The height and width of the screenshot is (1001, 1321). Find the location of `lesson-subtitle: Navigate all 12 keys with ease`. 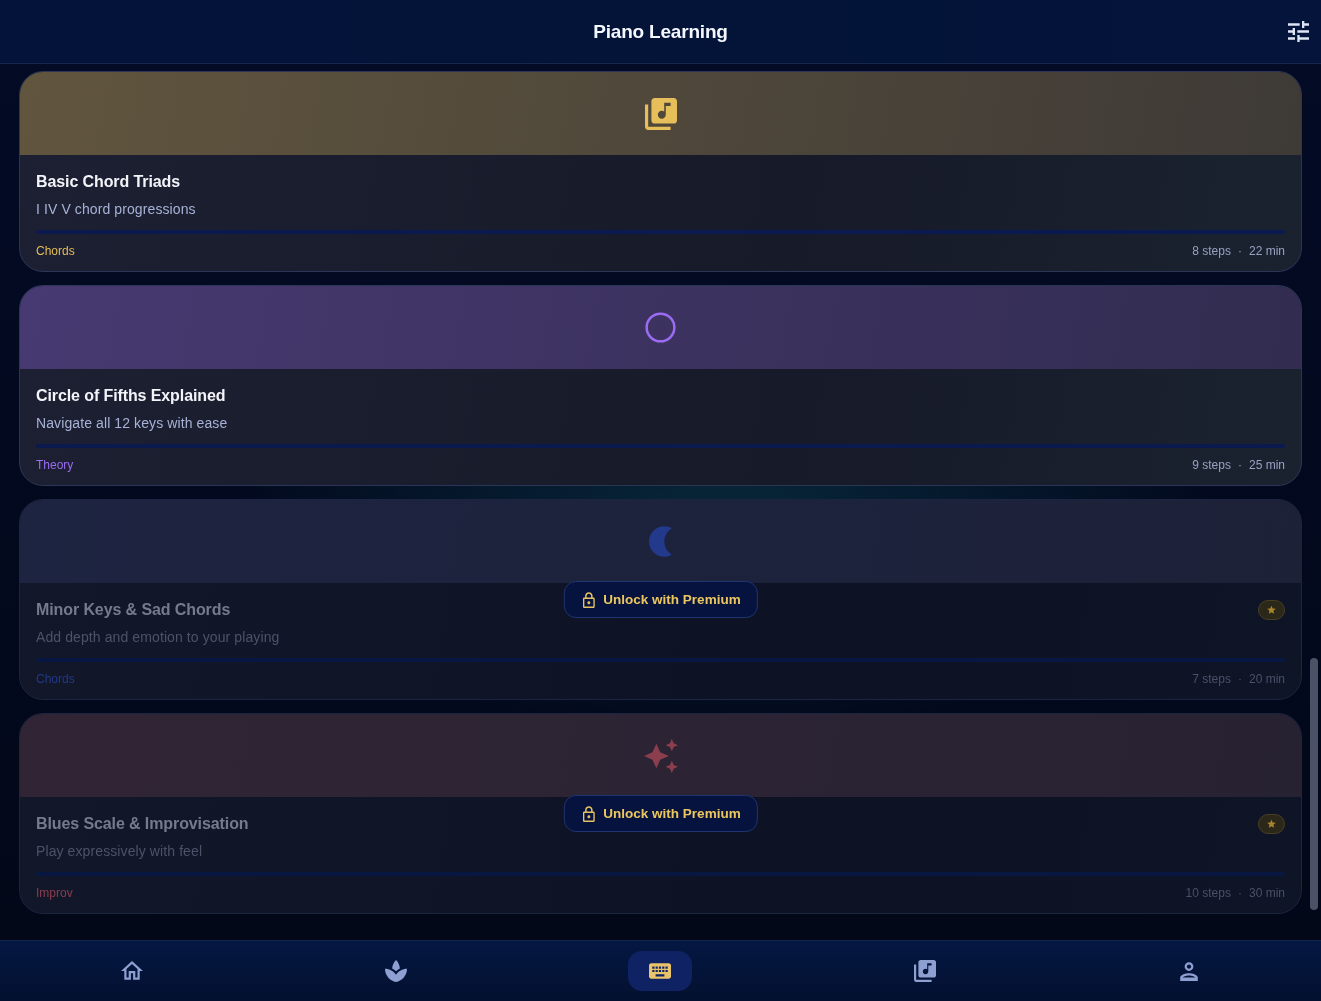

lesson-subtitle: Navigate all 12 keys with ease is located at coordinates (132, 423).